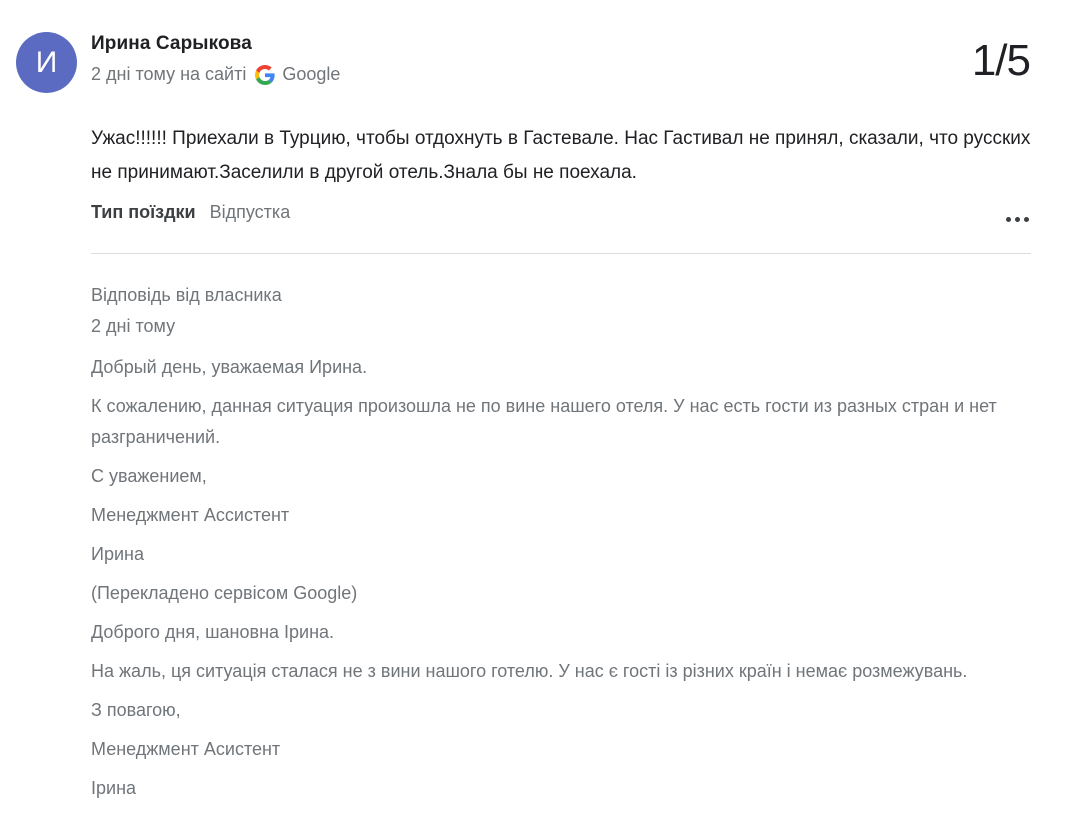 This screenshot has width=1088, height=830. What do you see at coordinates (117, 554) in the screenshot?
I see `owner-response-line: Ирина` at bounding box center [117, 554].